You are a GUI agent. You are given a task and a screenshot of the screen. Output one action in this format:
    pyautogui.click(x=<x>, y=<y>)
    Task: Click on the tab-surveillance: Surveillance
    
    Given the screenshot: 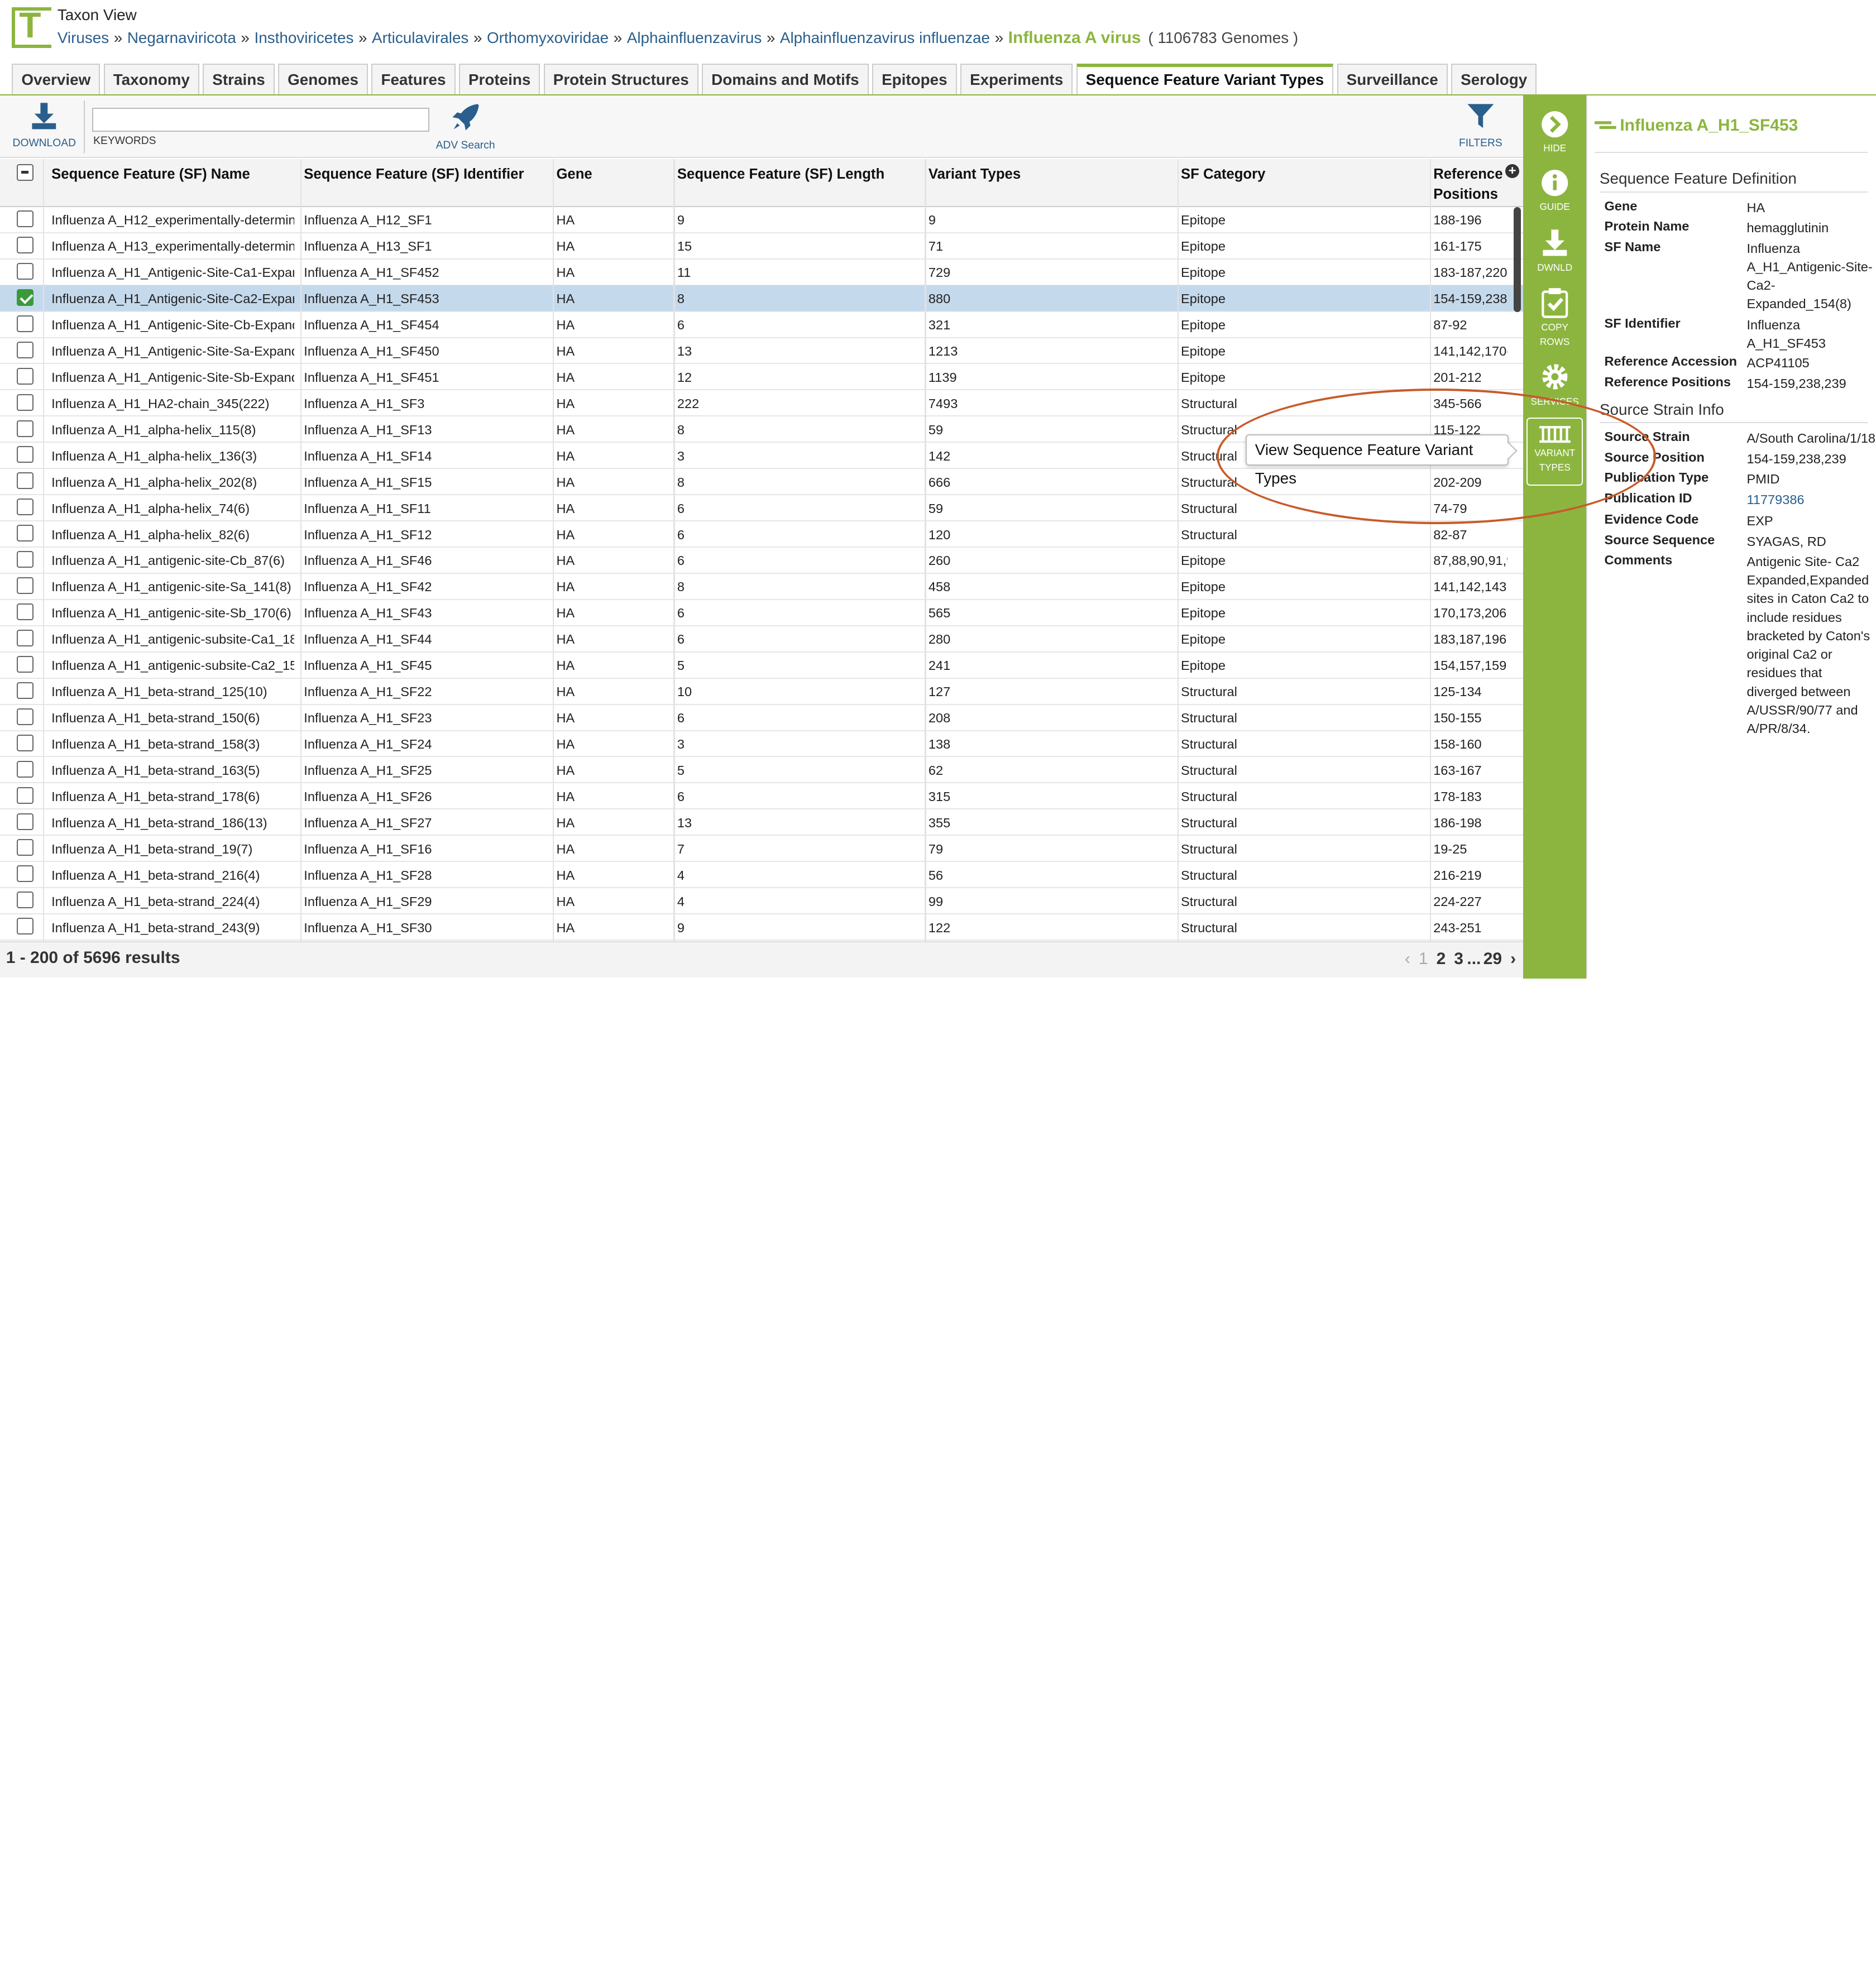 What is the action you would take?
    pyautogui.click(x=1393, y=79)
    